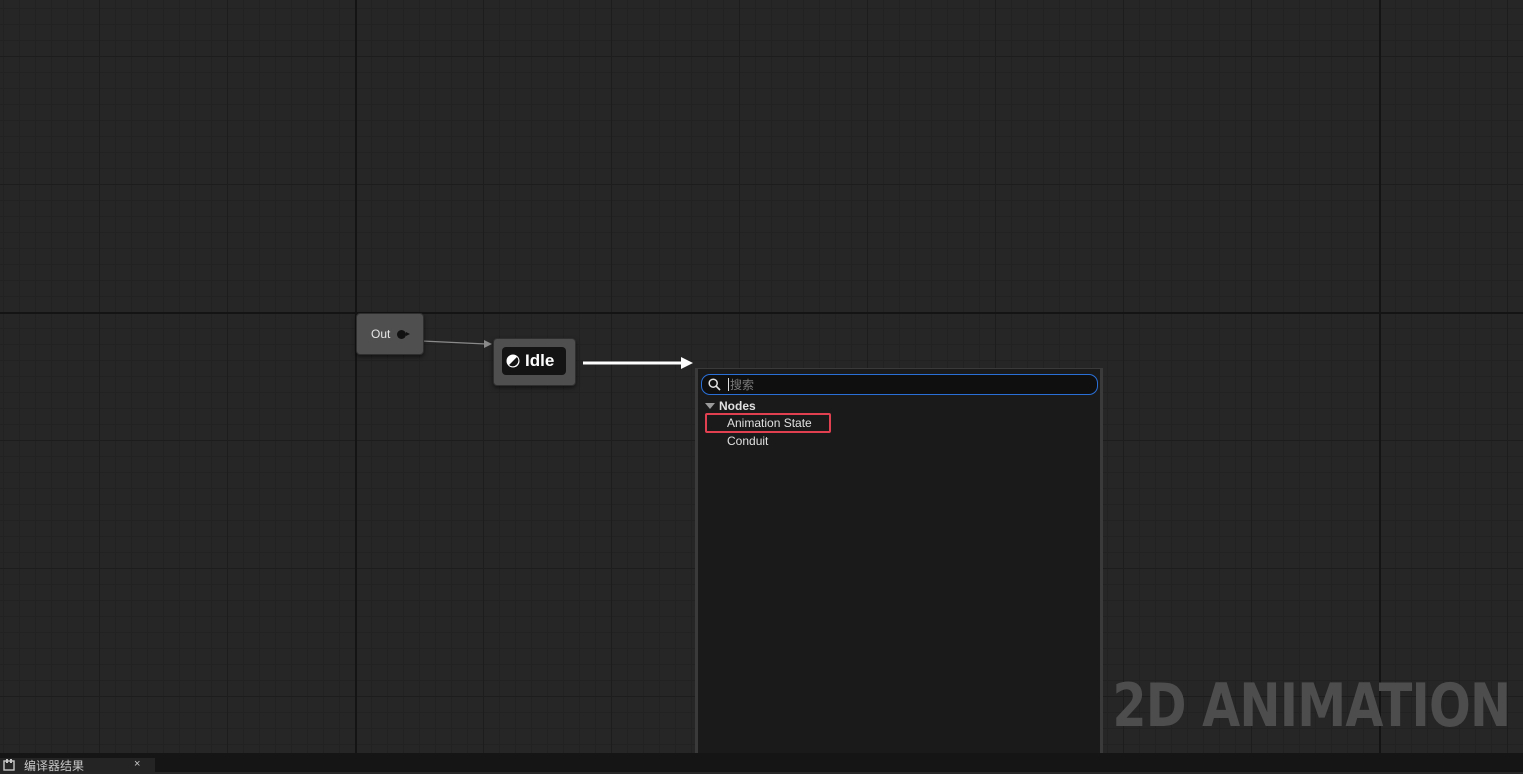 The height and width of the screenshot is (774, 1523). What do you see at coordinates (761, 763) in the screenshot?
I see `bottom-panel-bar: 编译器结果 ×` at bounding box center [761, 763].